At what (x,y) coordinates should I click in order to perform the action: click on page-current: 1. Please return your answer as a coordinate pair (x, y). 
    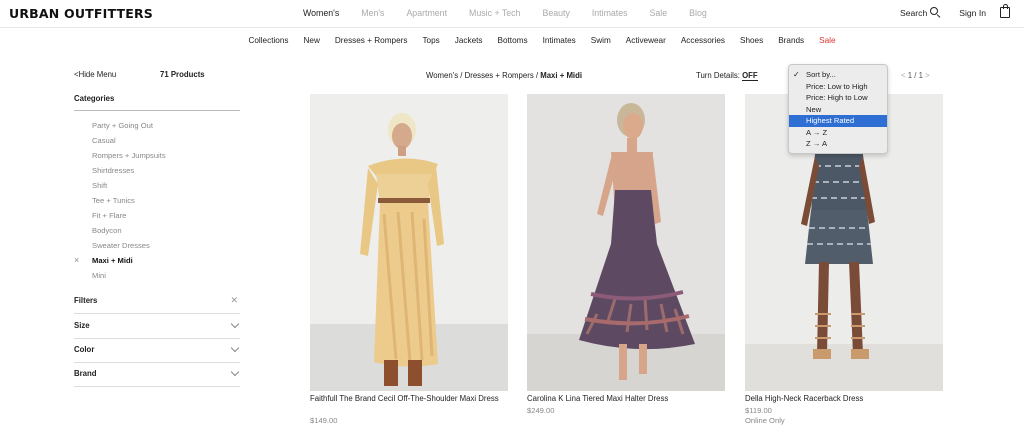
    Looking at the image, I should click on (910, 75).